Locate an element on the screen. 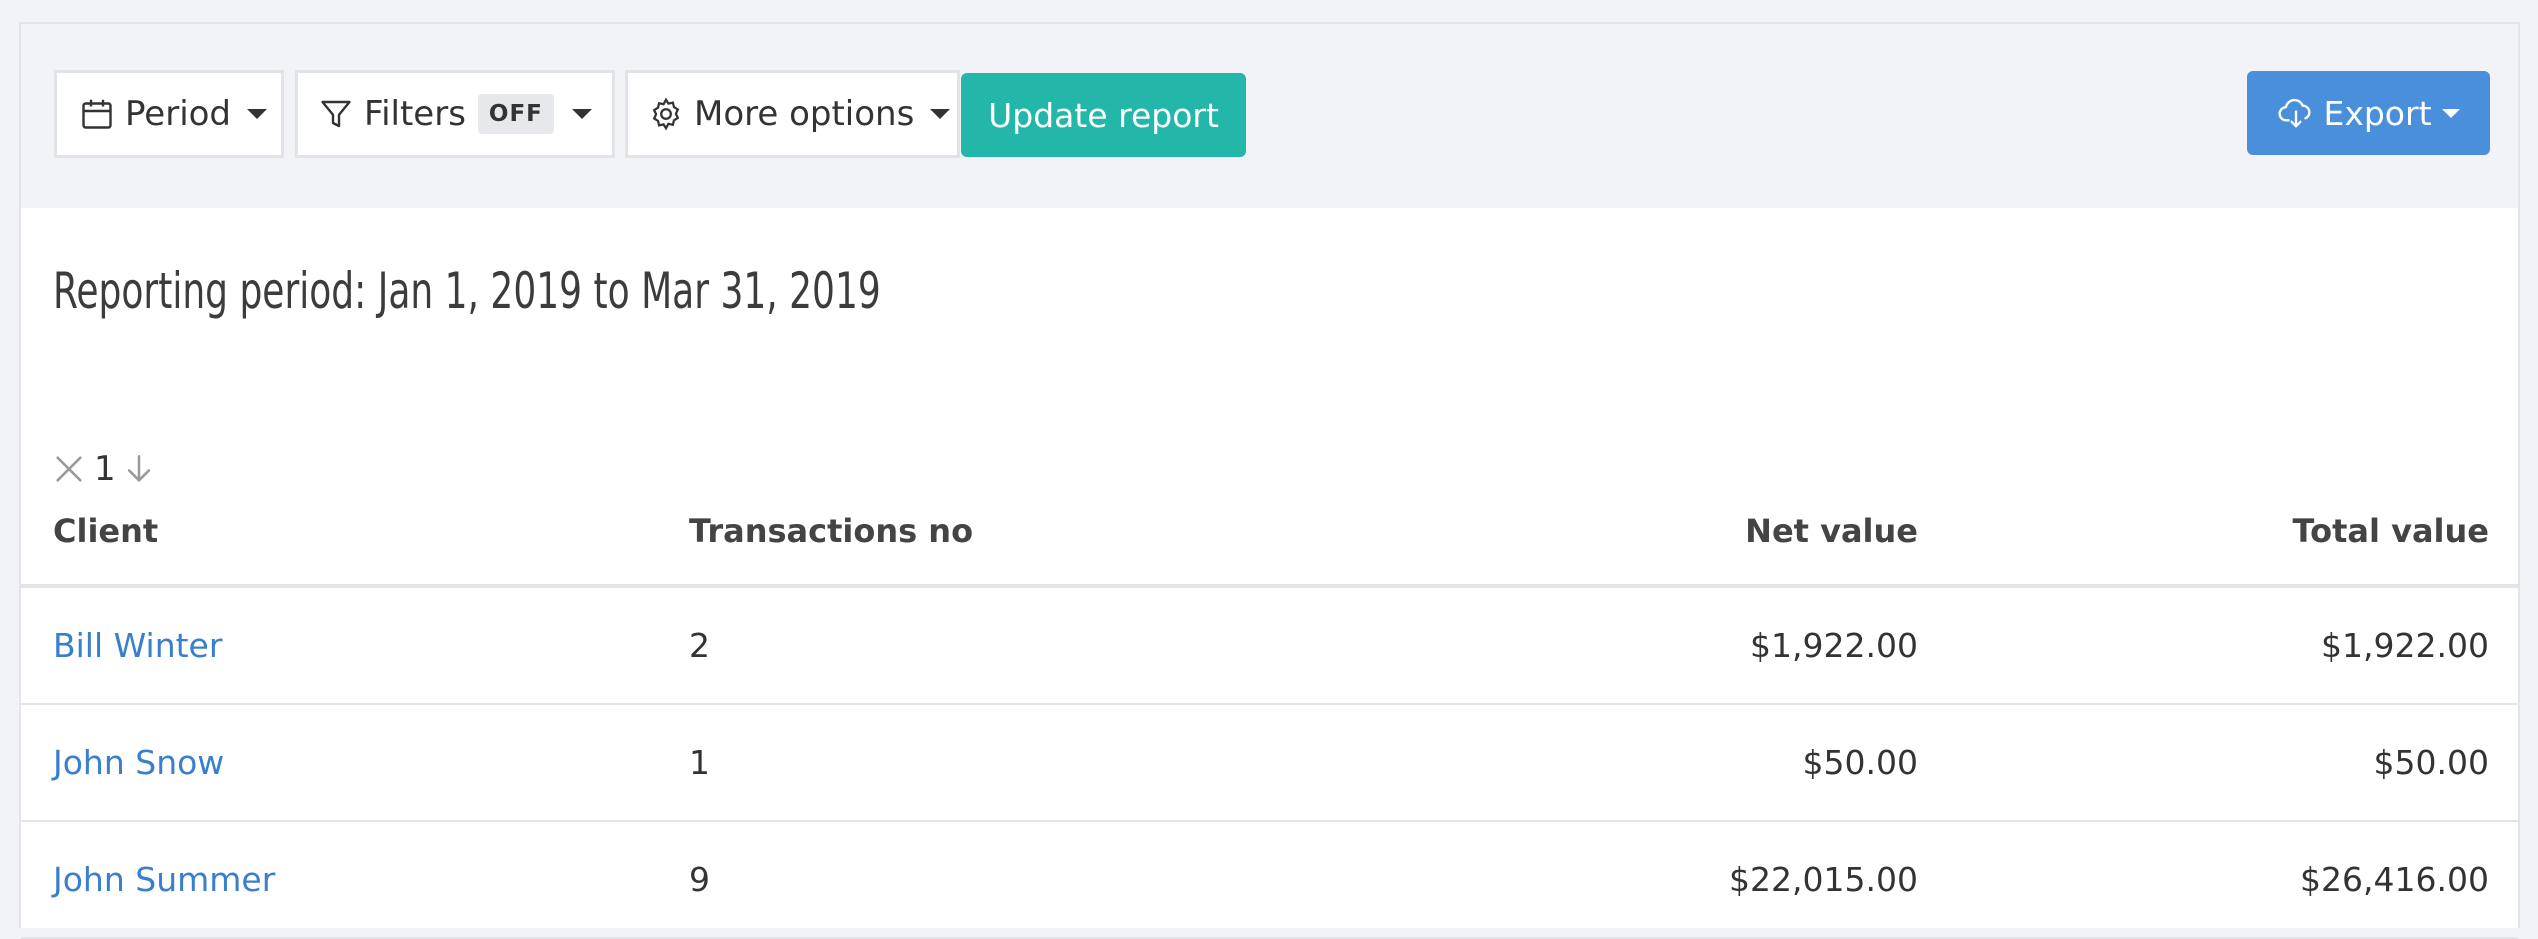 This screenshot has width=2538, height=939. clear-sort-icon is located at coordinates (69, 469).